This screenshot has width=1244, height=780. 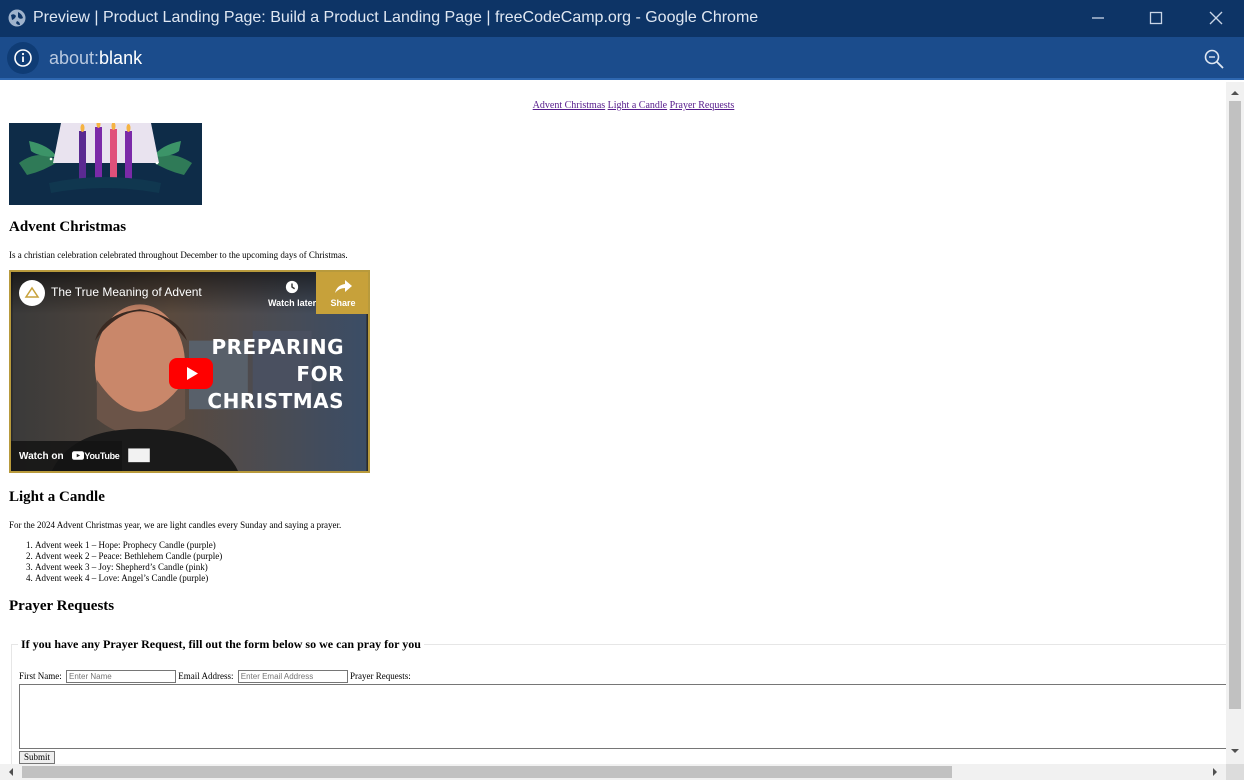 I want to click on email-field, so click(x=292, y=676).